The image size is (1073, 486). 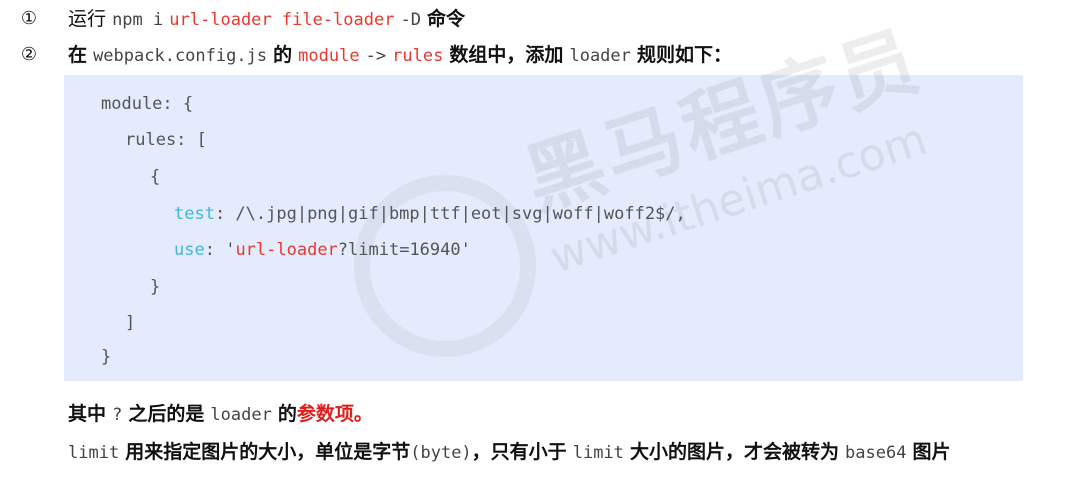 I want to click on code-line: use: 'url-loader?limit=16940', so click(x=322, y=250).